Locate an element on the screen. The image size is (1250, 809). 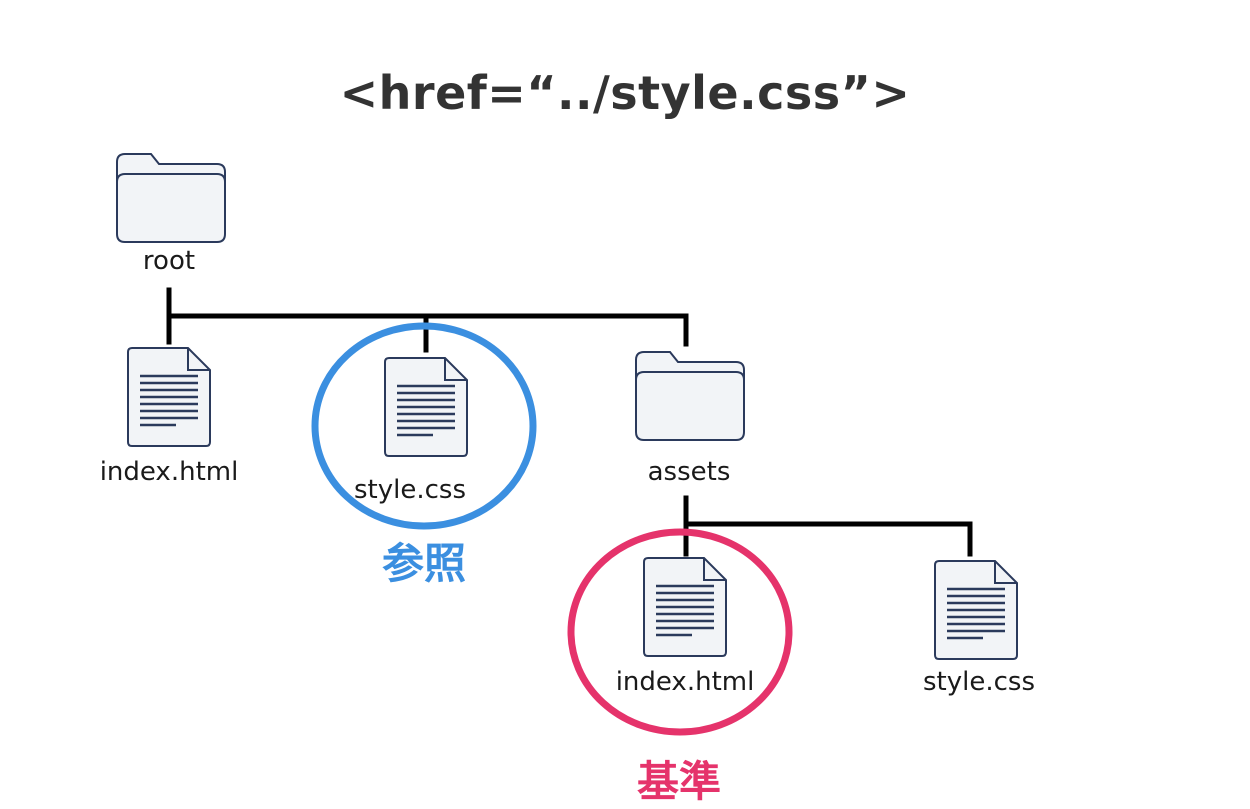
assets-index-label: index.html is located at coordinates (685, 682).